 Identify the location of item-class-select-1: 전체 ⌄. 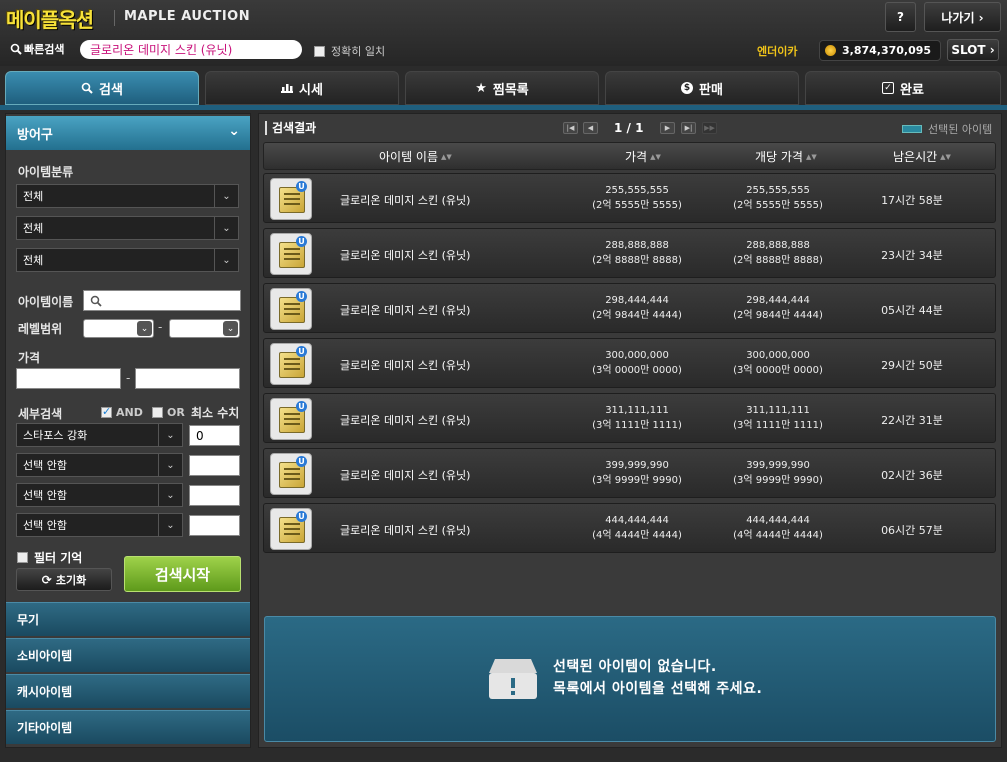
(127, 196).